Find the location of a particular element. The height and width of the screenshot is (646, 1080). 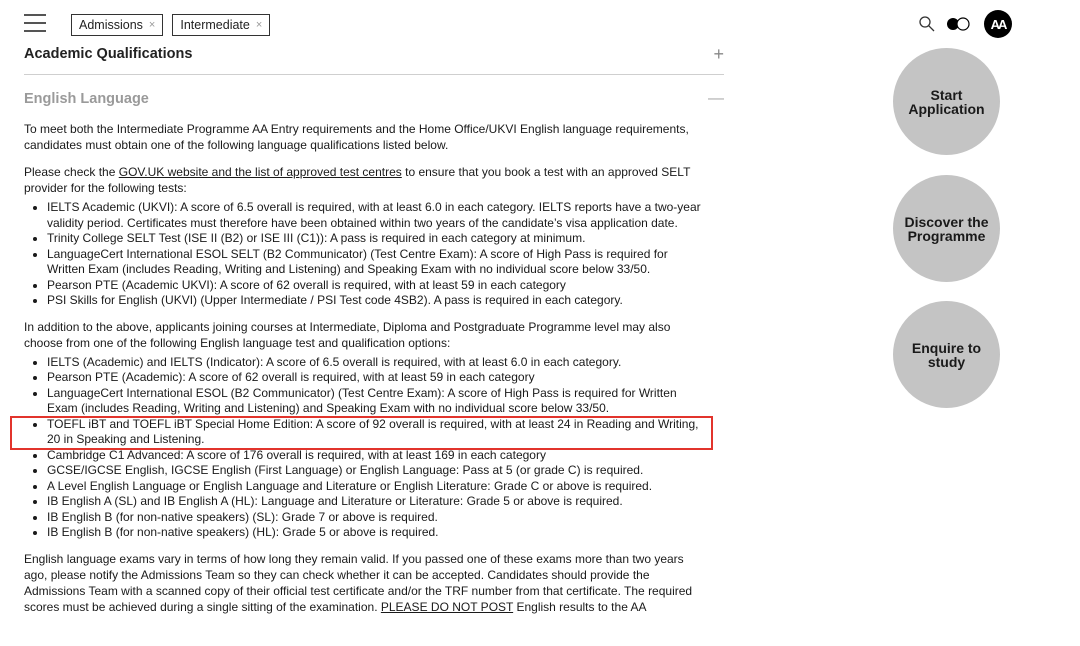

section-title: Academic Qualifications is located at coordinates (108, 54).